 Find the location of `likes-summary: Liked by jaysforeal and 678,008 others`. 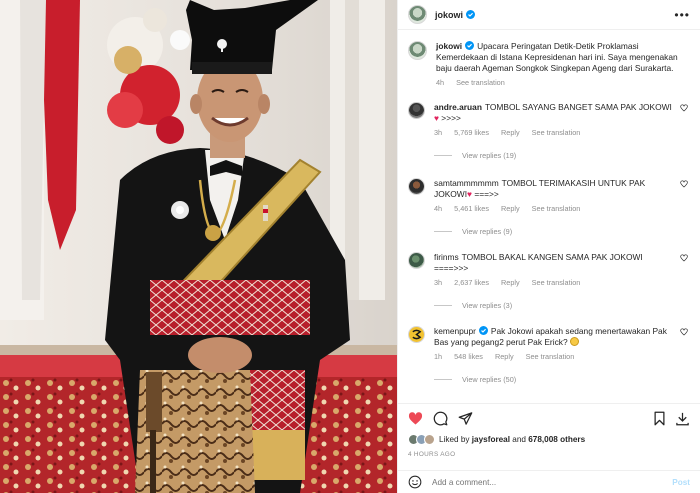

likes-summary: Liked by jaysforeal and 678,008 others is located at coordinates (549, 439).